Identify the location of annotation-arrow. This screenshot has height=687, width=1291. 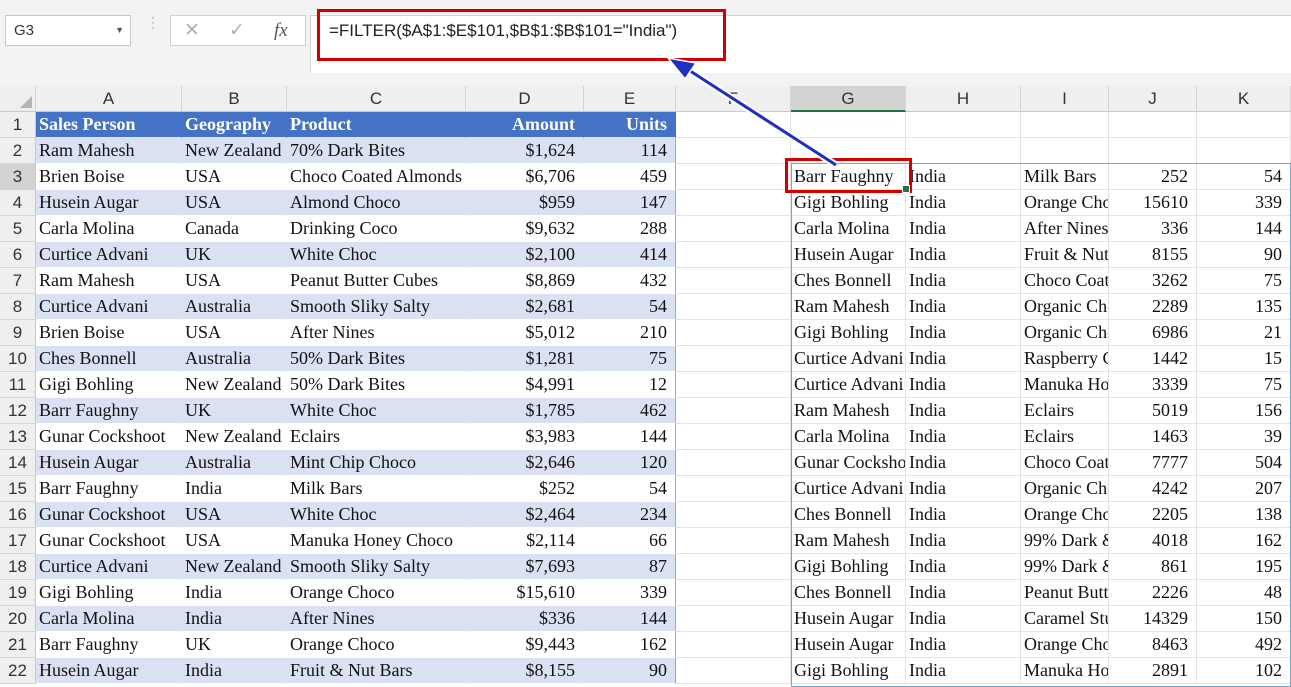
(752, 112).